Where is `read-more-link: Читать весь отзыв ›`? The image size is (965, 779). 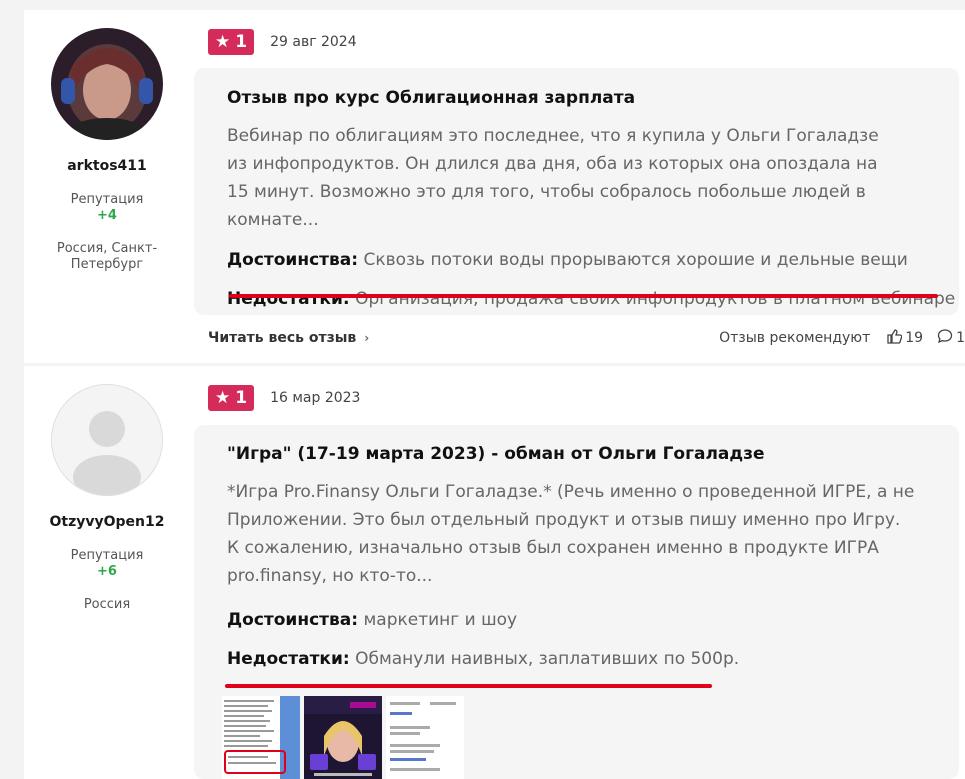 read-more-link: Читать весь отзыв › is located at coordinates (288, 338).